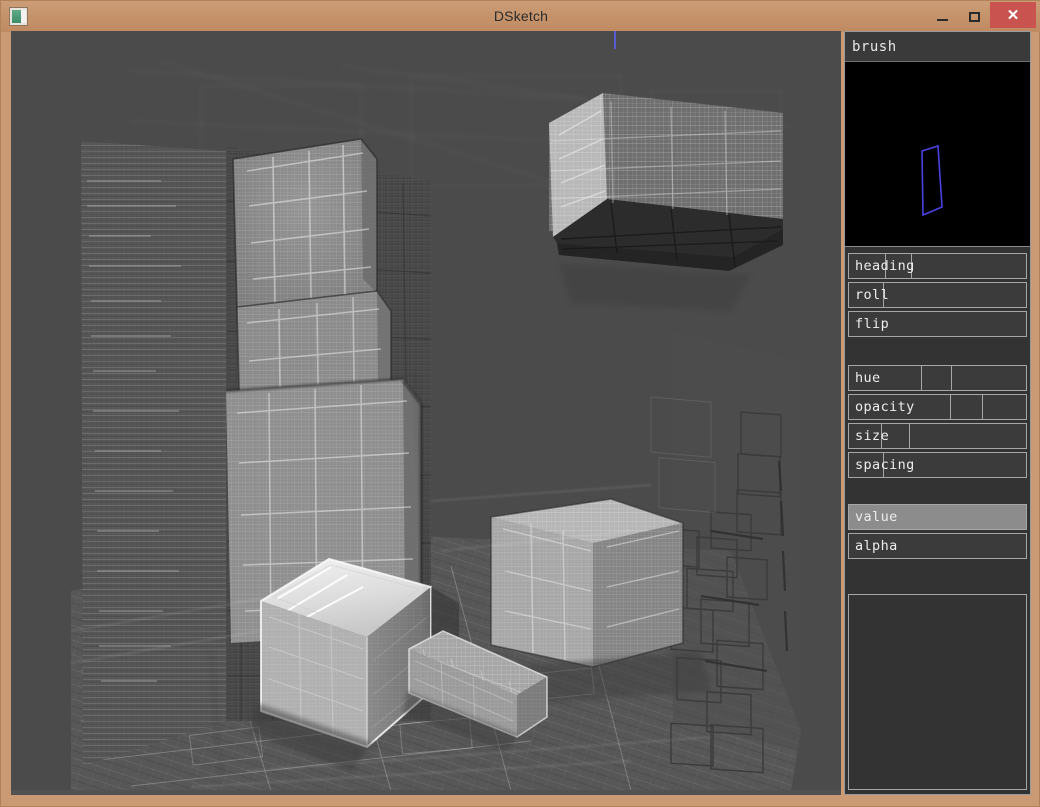 This screenshot has width=1040, height=807. What do you see at coordinates (885, 407) in the screenshot?
I see `slider-opacity-label: opacity` at bounding box center [885, 407].